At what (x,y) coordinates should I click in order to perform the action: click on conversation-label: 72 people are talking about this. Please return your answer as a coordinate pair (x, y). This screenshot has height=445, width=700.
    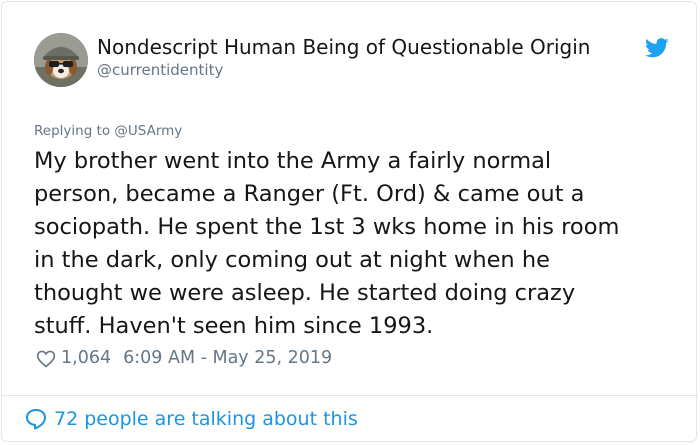
    Looking at the image, I should click on (206, 419).